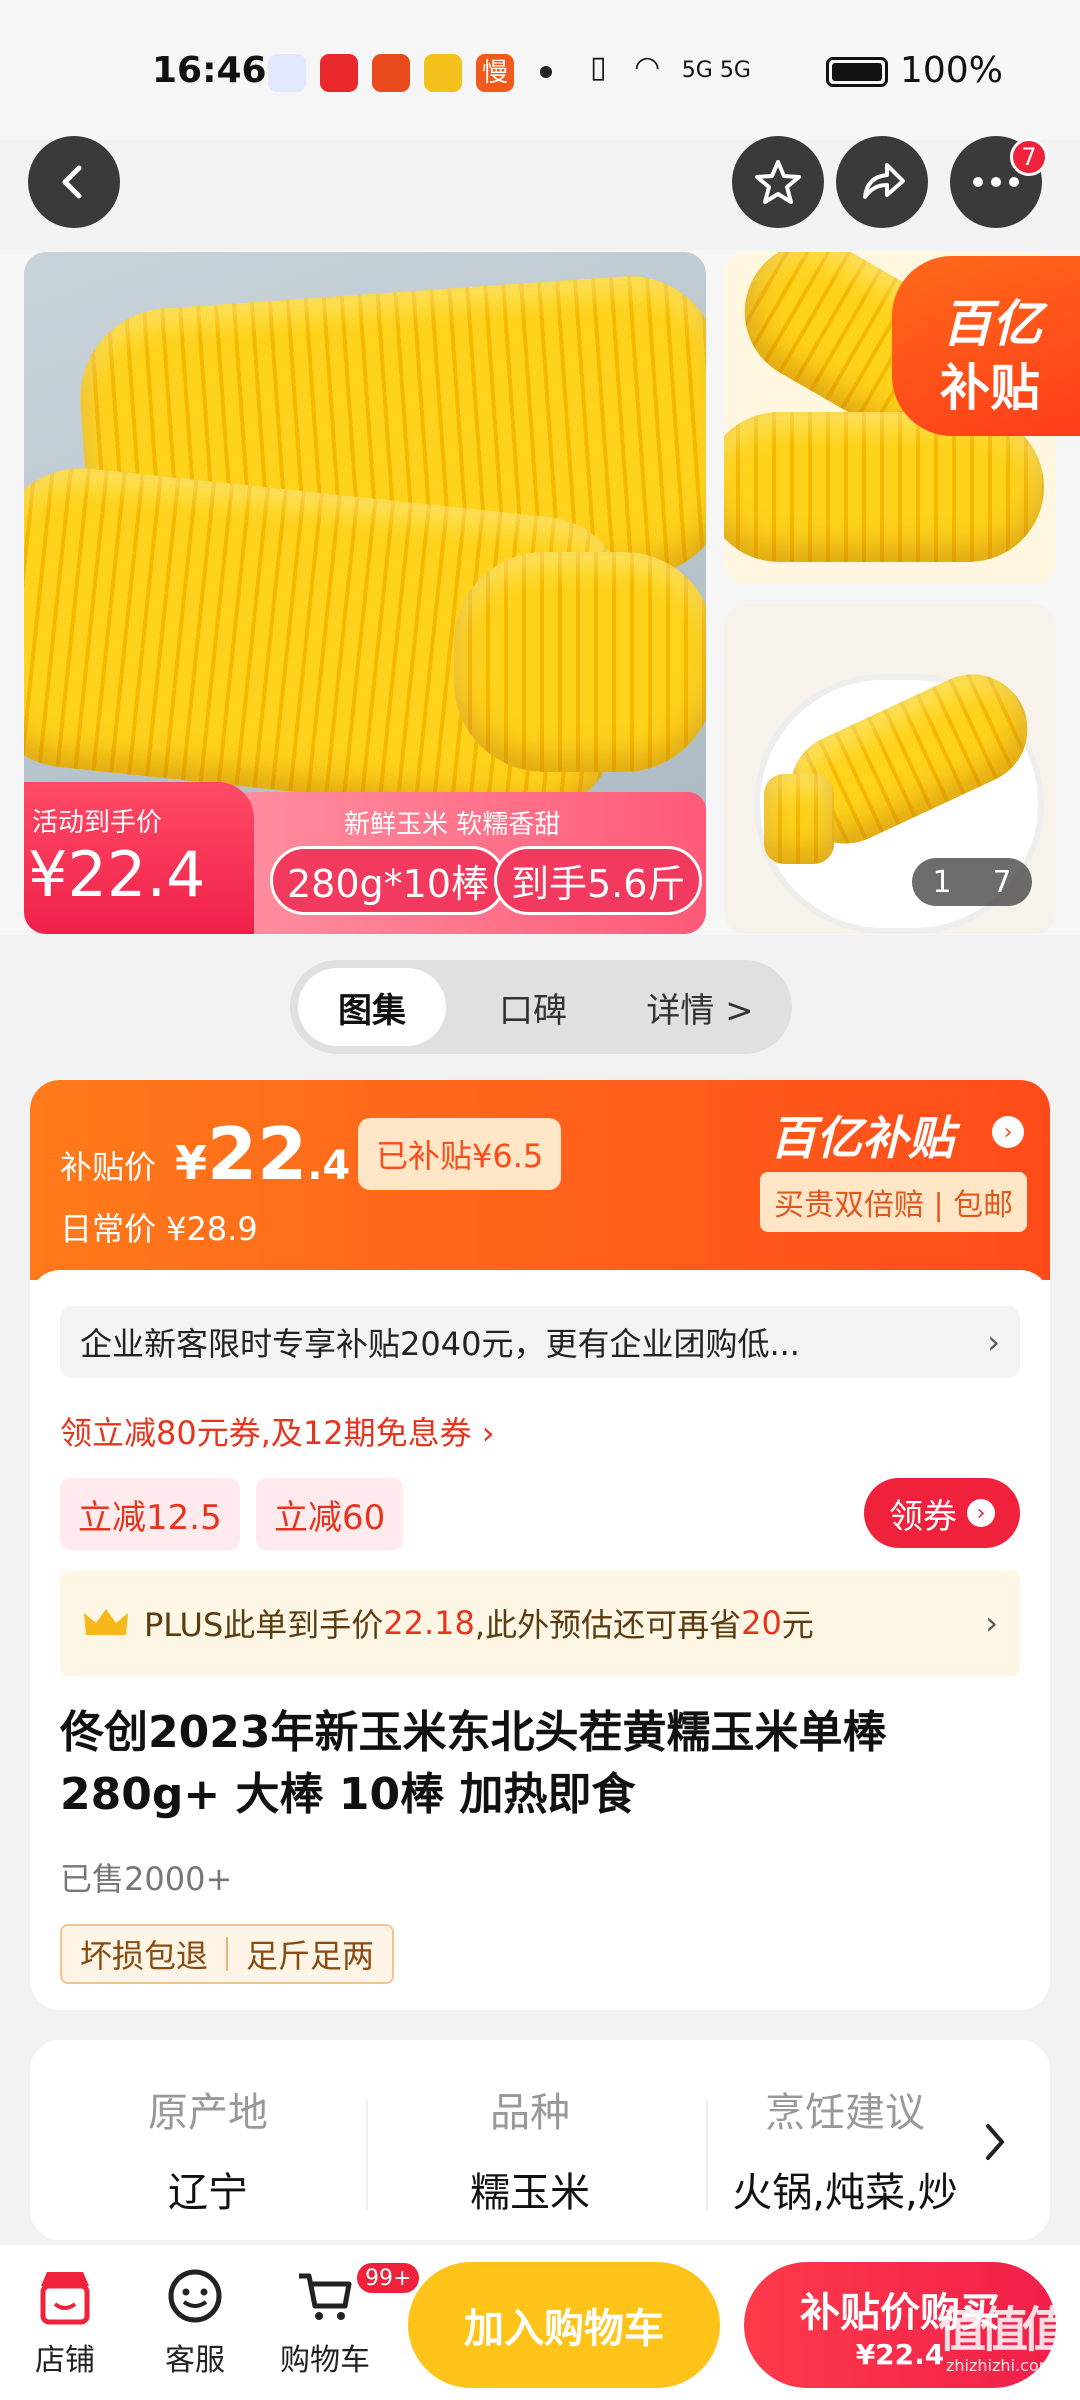 This screenshot has height=2400, width=1080. I want to click on promo-price: ¥22.4, so click(117, 874).